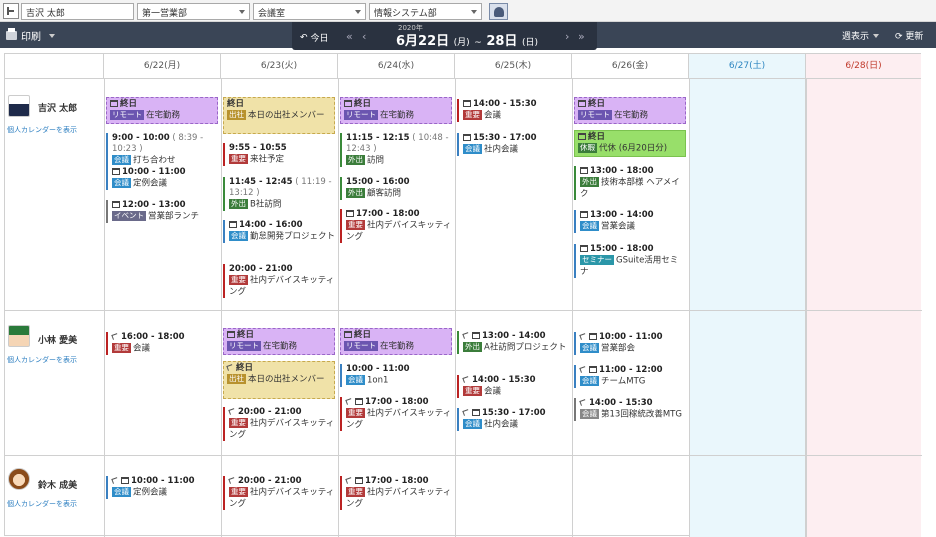 This screenshot has width=936, height=537. Describe the element at coordinates (514, 336) in the screenshot. I see `event-time: 13:00 - 14:00` at that location.